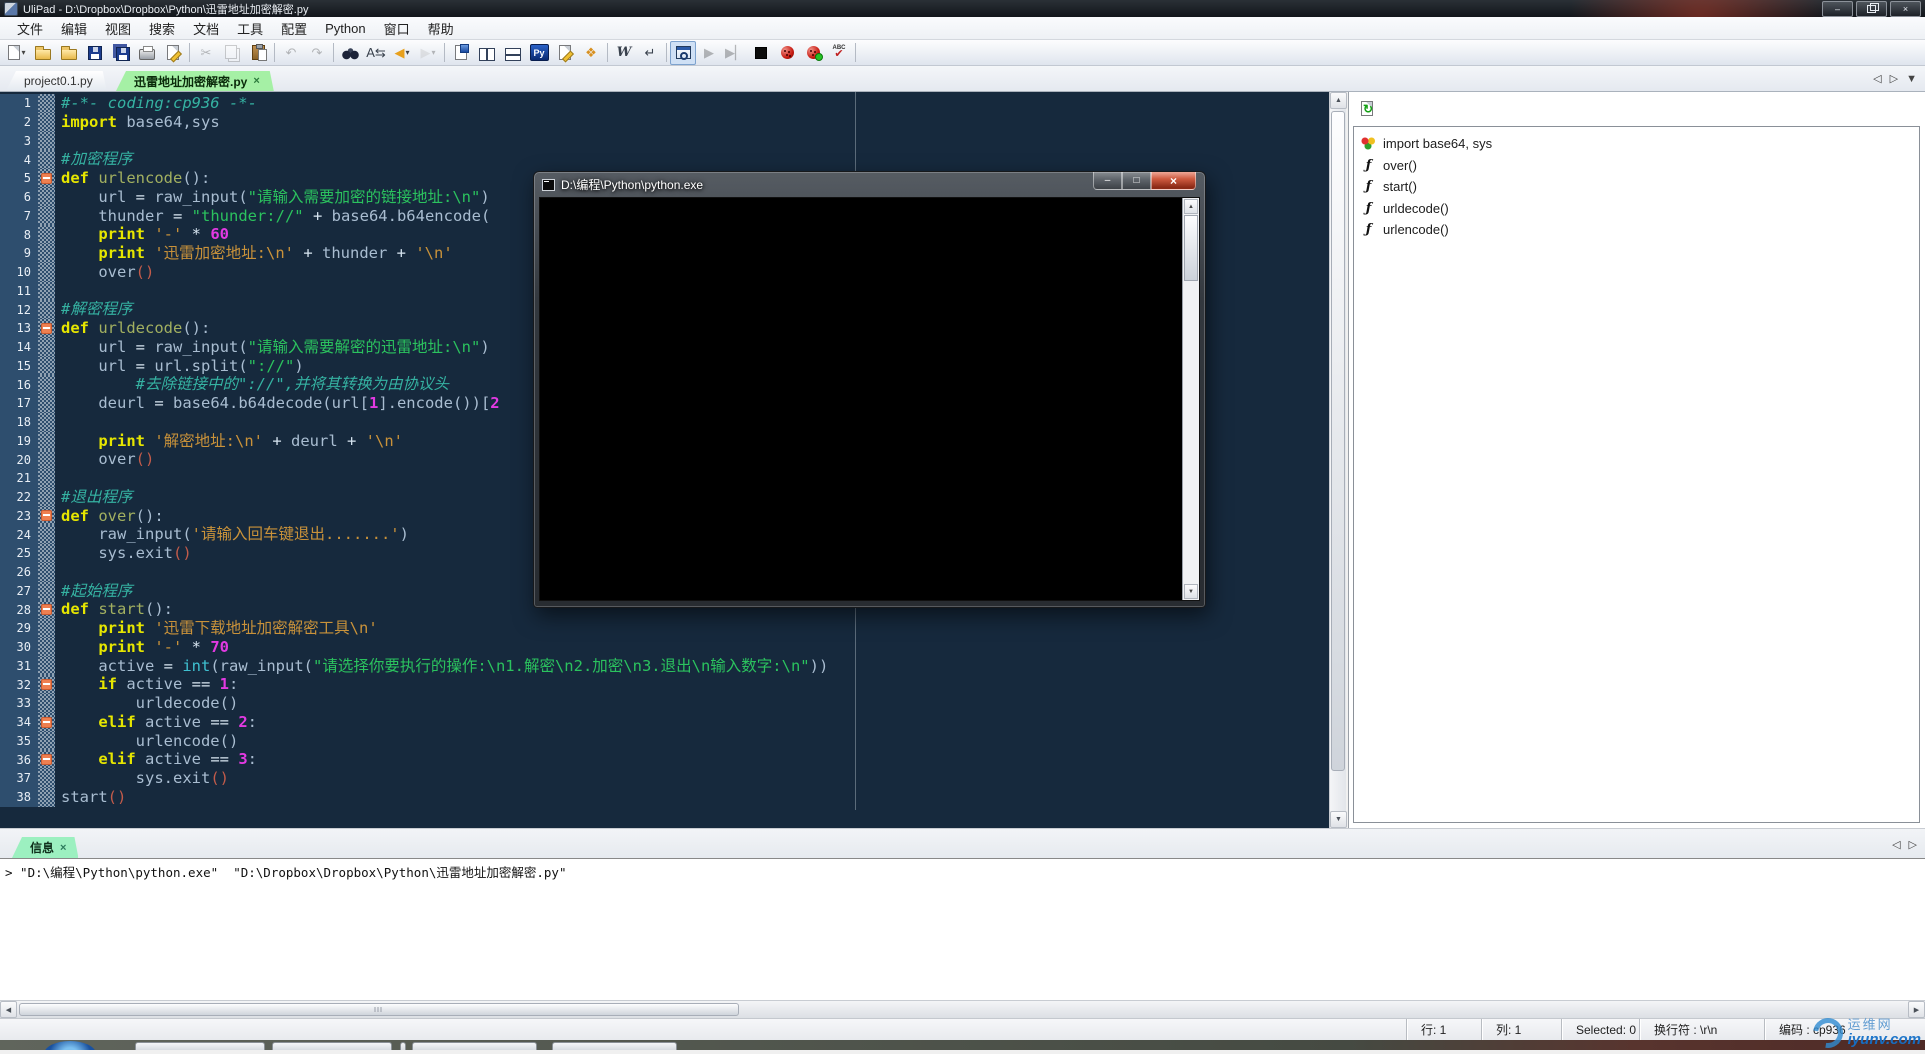 This screenshot has height=1054, width=1925. Describe the element at coordinates (70, 1045) in the screenshot. I see `start-orb-icon` at that location.